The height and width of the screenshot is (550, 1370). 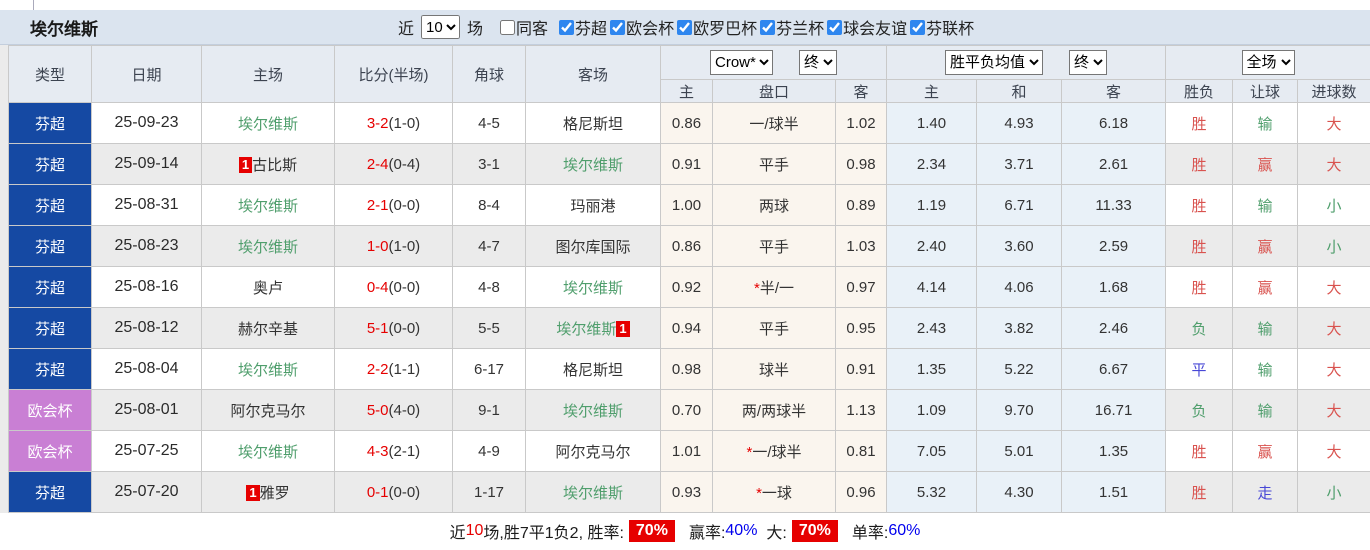 I want to click on odds-time-select: 终, so click(x=818, y=62).